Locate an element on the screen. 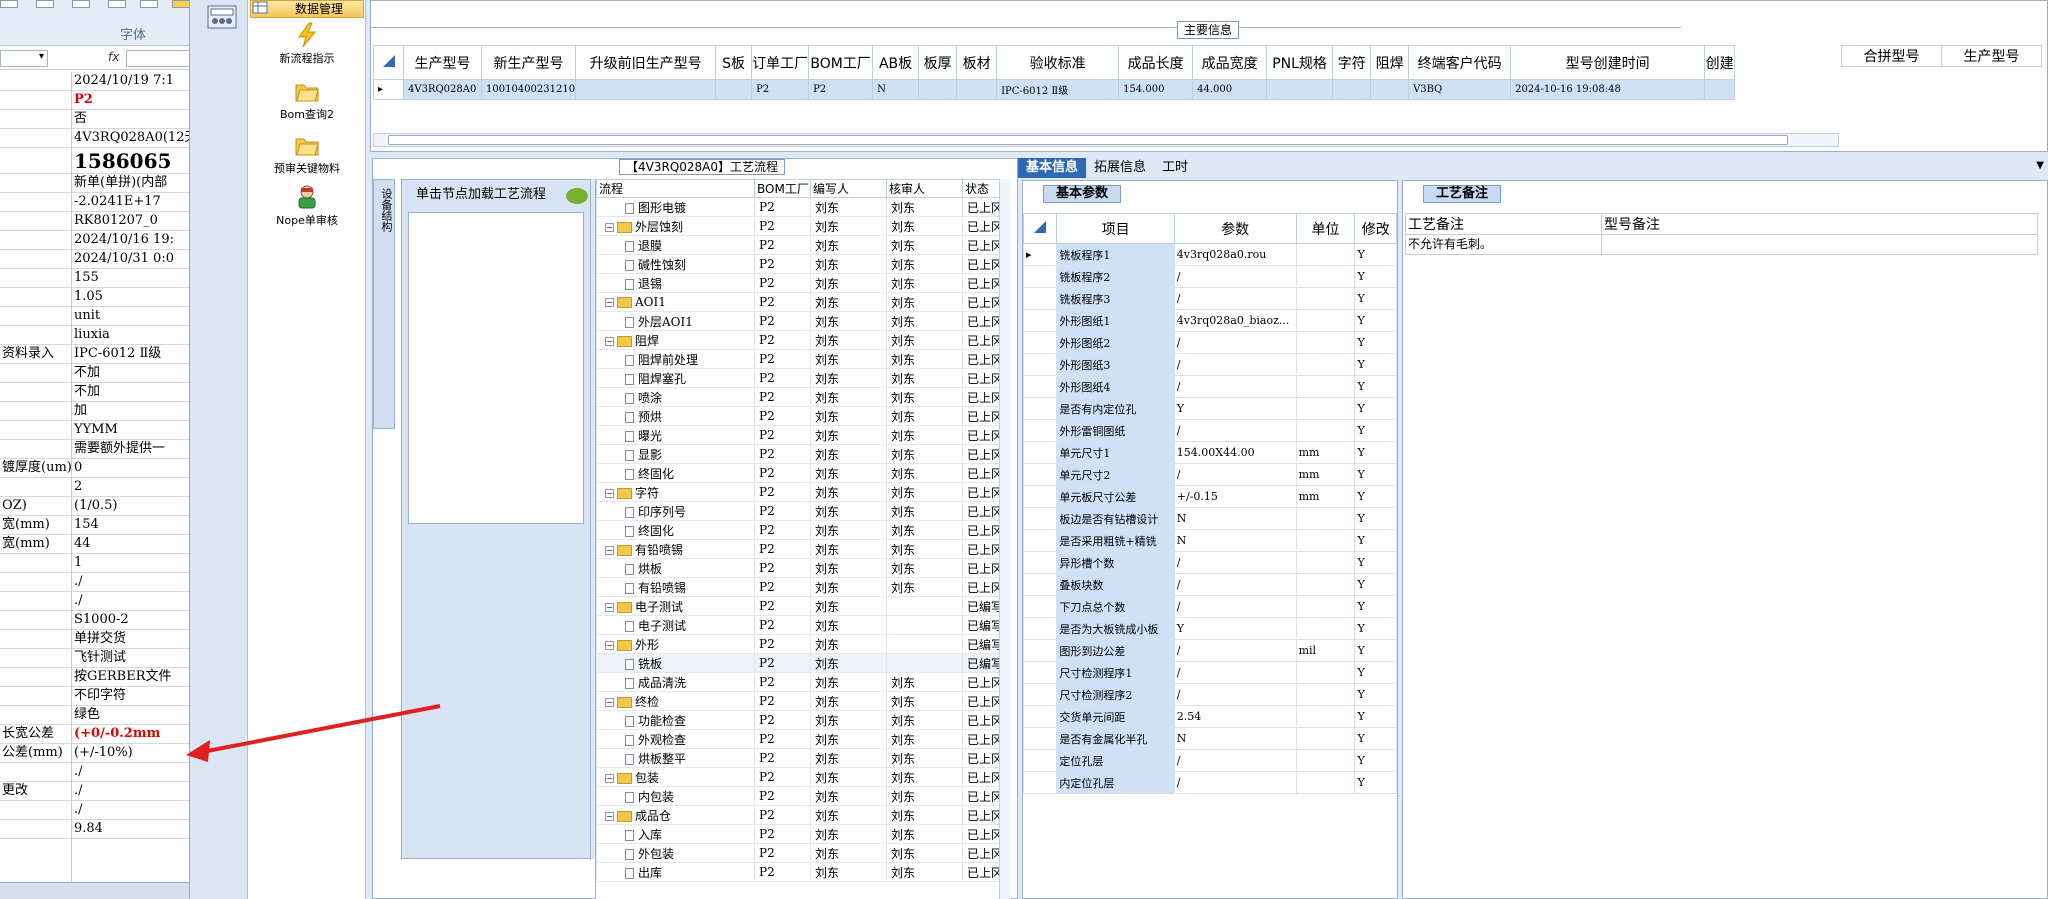 This screenshot has height=899, width=2048. tree-row: − 电子测试 P2 刘东 已编写 is located at coordinates (800, 606).